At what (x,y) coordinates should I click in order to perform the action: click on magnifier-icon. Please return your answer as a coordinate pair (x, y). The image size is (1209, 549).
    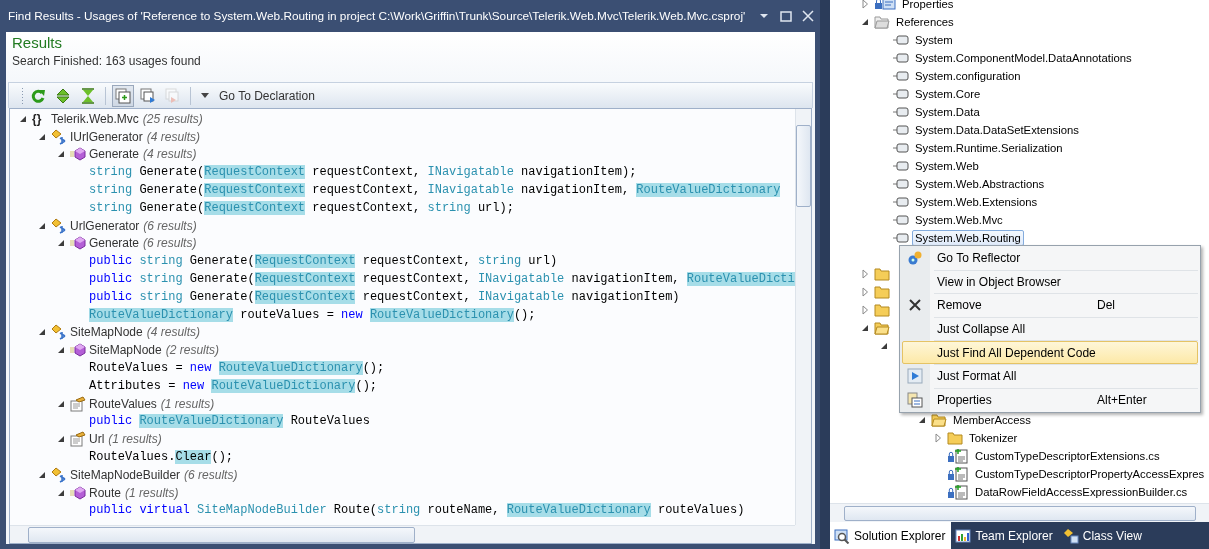
    Looking at the image, I should click on (842, 535).